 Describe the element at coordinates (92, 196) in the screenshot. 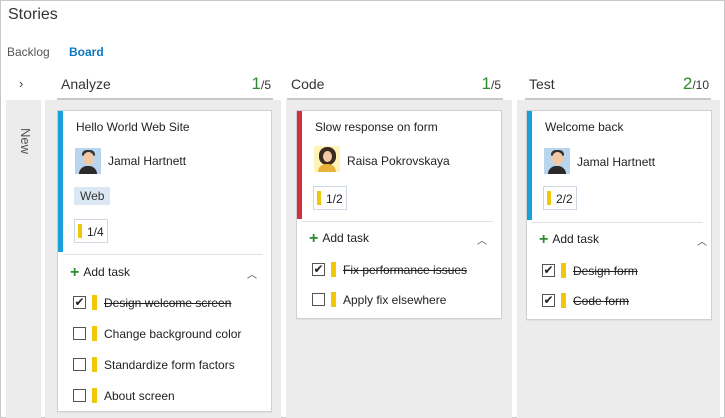

I see `tag-chip: Web` at that location.